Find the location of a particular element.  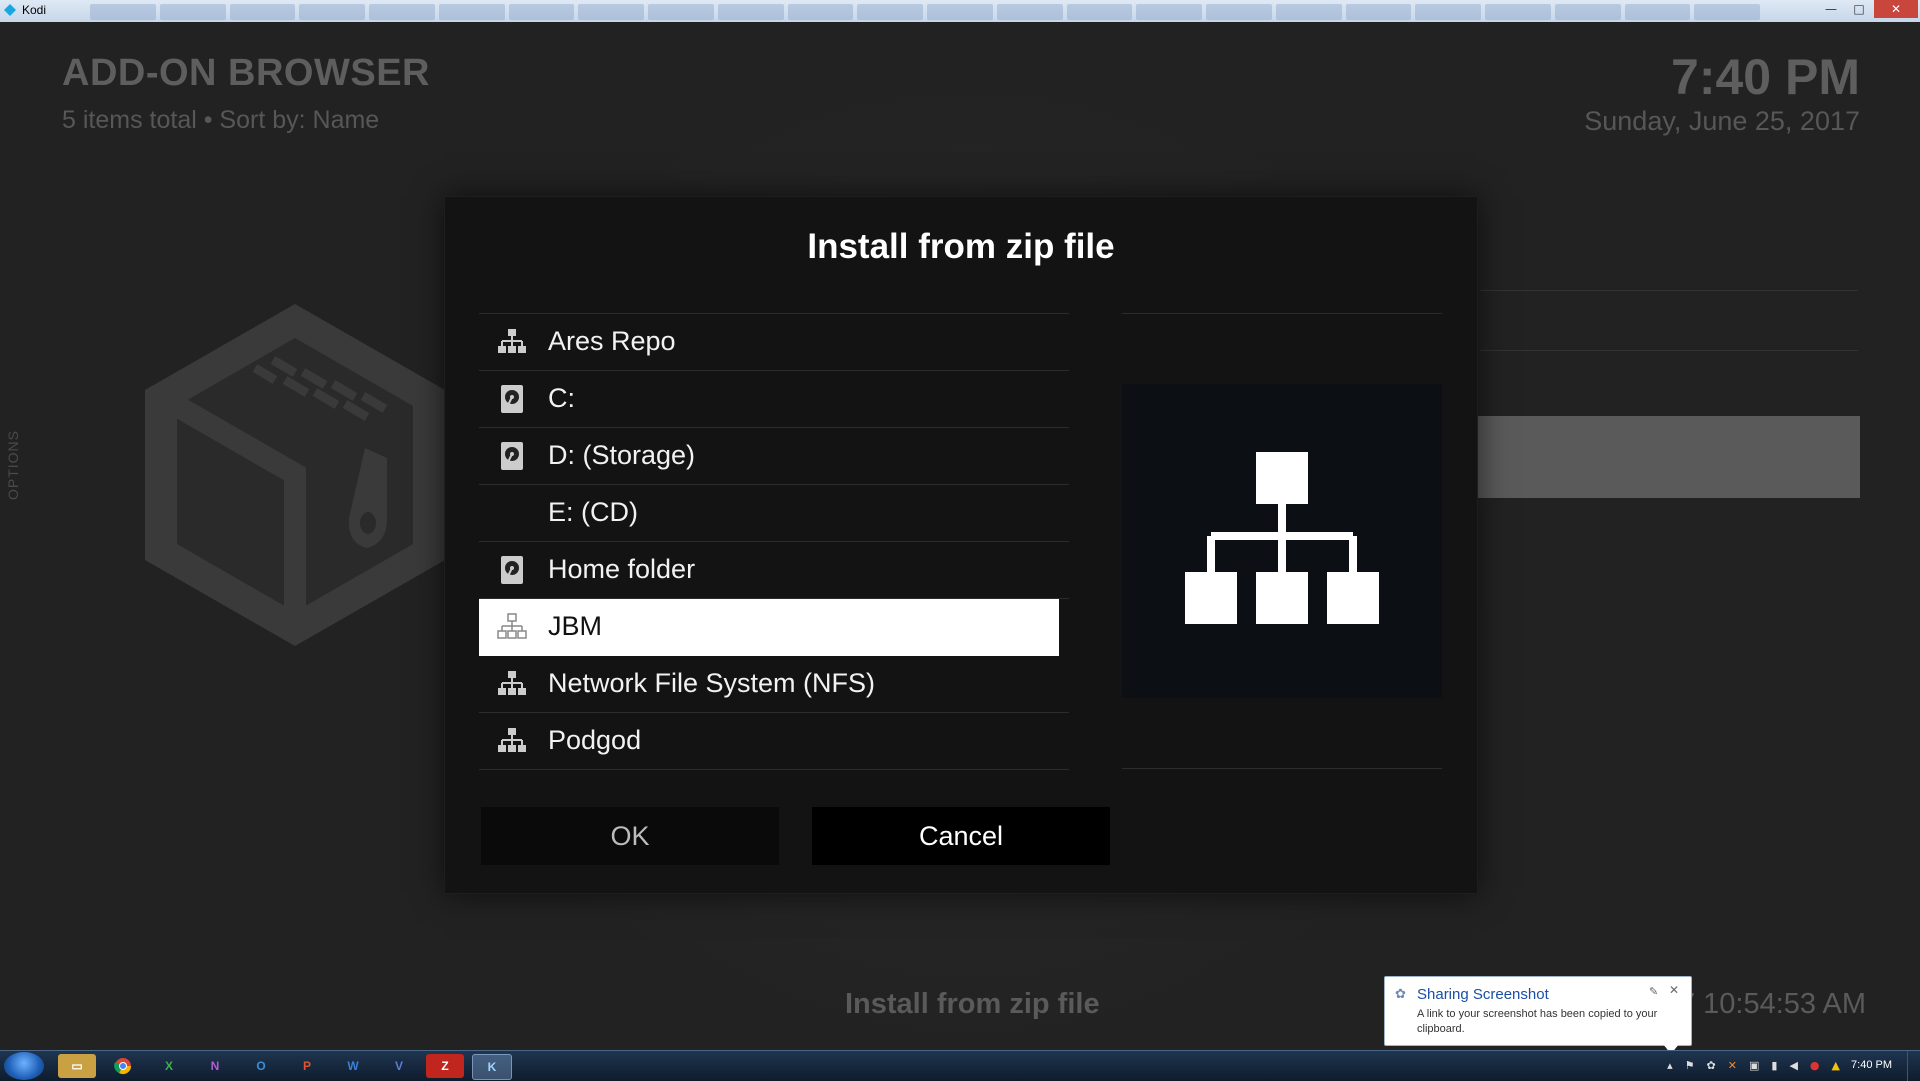

maximize-button: □ is located at coordinates (1859, 9).